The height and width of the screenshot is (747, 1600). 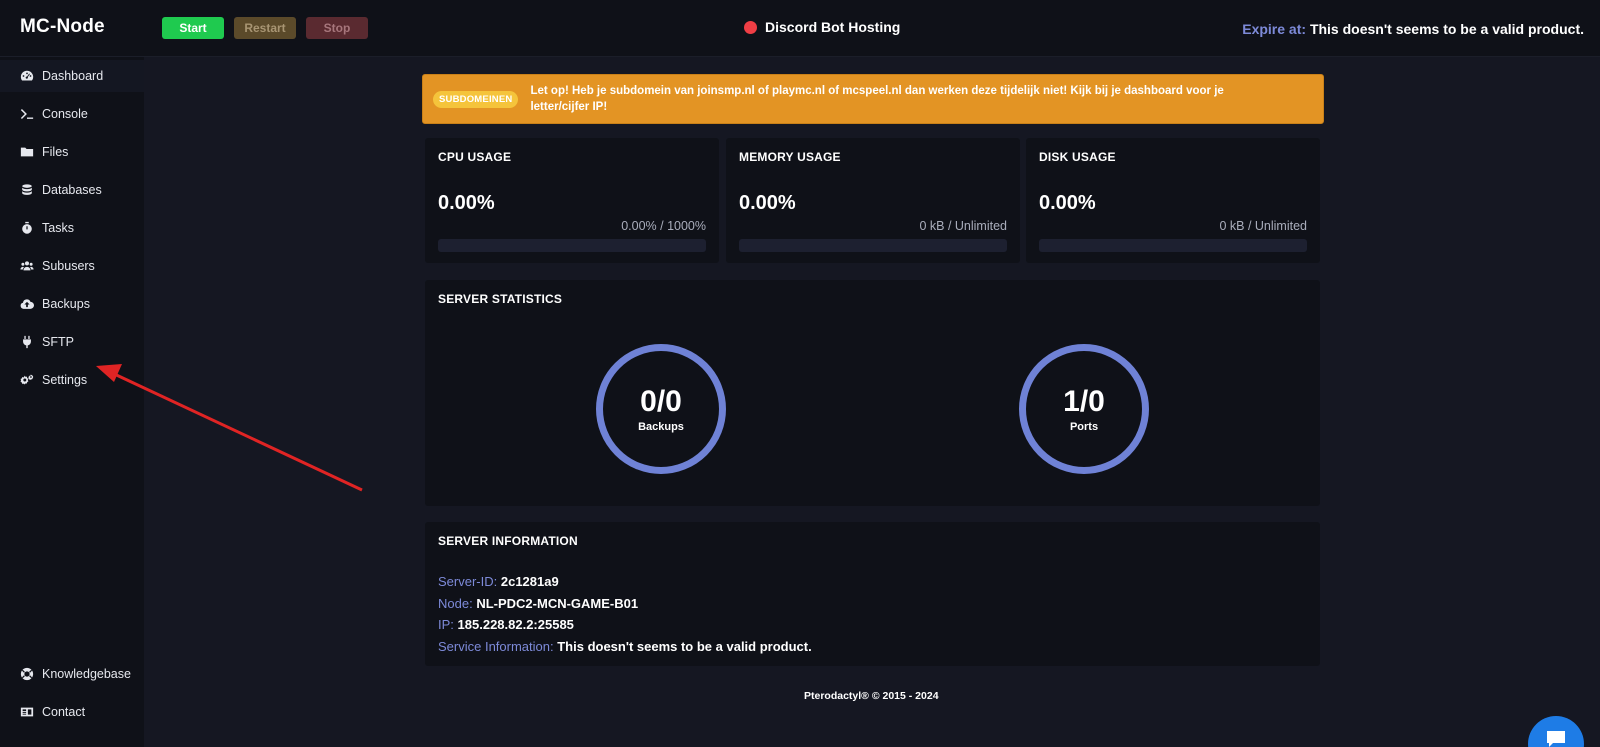 What do you see at coordinates (496, 646) in the screenshot?
I see `service-info-label: Service Information:` at bounding box center [496, 646].